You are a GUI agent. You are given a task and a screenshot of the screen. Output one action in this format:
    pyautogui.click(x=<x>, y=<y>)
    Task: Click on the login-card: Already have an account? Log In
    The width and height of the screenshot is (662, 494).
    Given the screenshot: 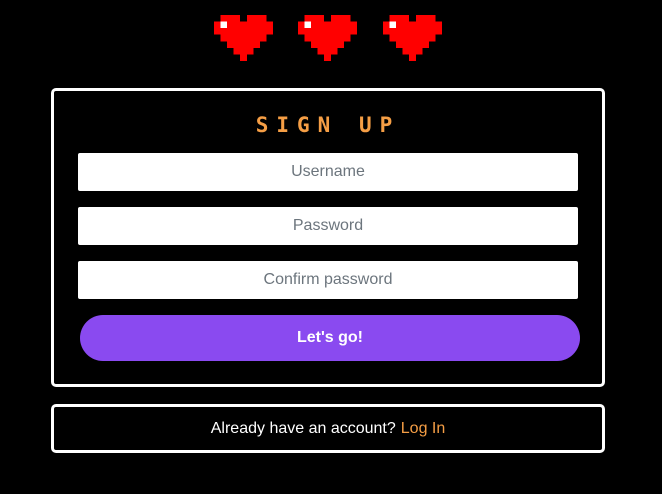 What is the action you would take?
    pyautogui.click(x=328, y=428)
    